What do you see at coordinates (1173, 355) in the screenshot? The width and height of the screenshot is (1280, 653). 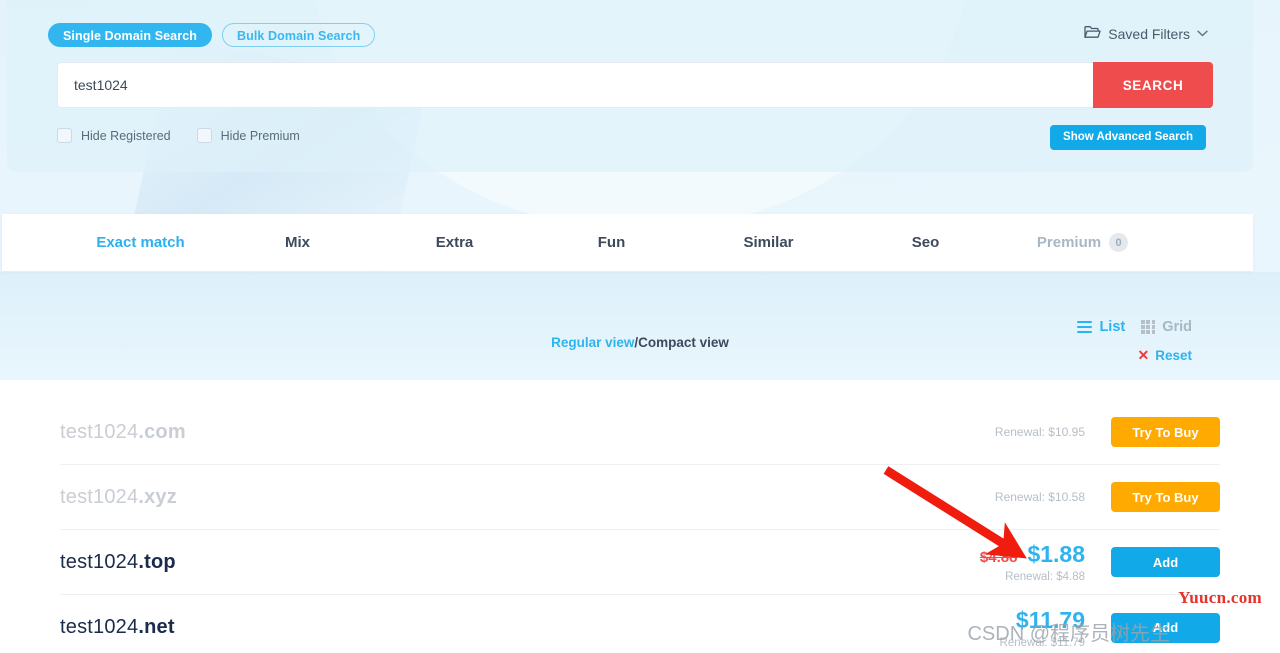 I see `reset-label: Reset` at bounding box center [1173, 355].